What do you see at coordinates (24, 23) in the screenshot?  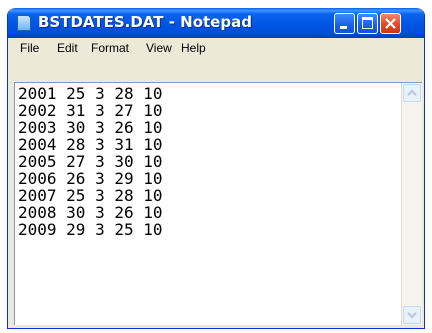 I see `notepad-icon` at bounding box center [24, 23].